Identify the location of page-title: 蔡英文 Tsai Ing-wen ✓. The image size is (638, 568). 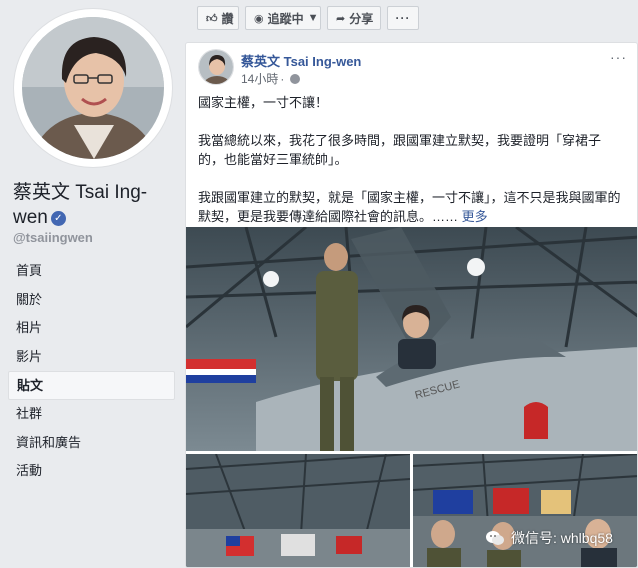
(95, 205).